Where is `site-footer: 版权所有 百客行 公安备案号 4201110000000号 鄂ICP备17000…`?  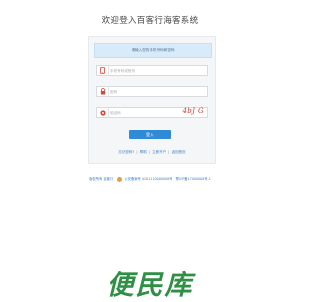 site-footer: 版权所有 百客行 公安备案号 4201110000000号 鄂ICP备17000… is located at coordinates (150, 179).